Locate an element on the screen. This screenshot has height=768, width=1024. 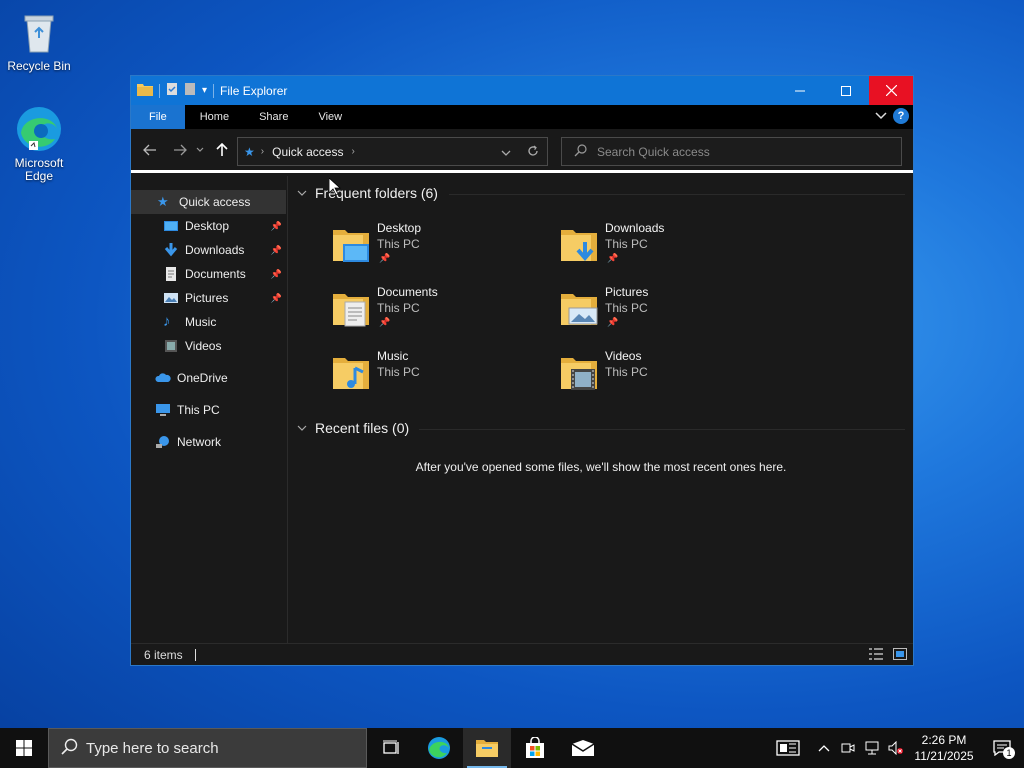
store-icon is located at coordinates (535, 747).